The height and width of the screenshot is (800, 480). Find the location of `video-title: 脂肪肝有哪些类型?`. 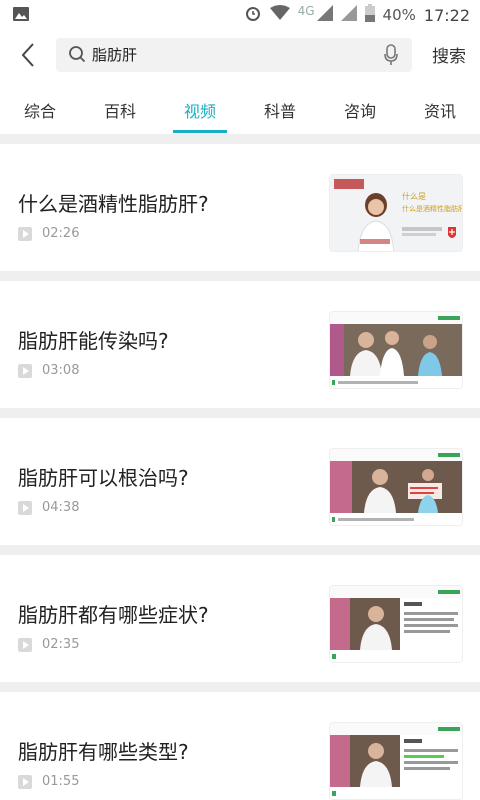

video-title: 脂肪肝有哪些类型? is located at coordinates (103, 752).